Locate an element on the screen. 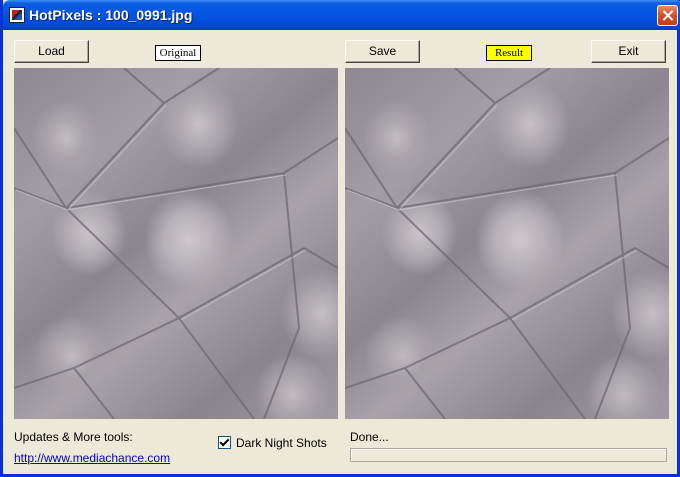 The width and height of the screenshot is (680, 477). updates-label: Updates & More tools: is located at coordinates (73, 437).